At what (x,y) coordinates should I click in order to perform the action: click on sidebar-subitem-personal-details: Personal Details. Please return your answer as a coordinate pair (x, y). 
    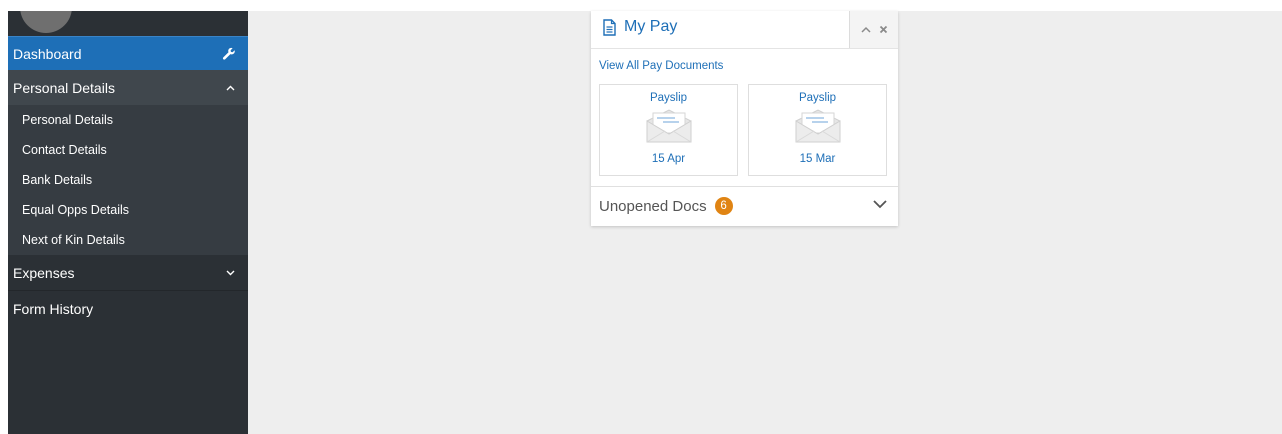
    Looking at the image, I should click on (128, 120).